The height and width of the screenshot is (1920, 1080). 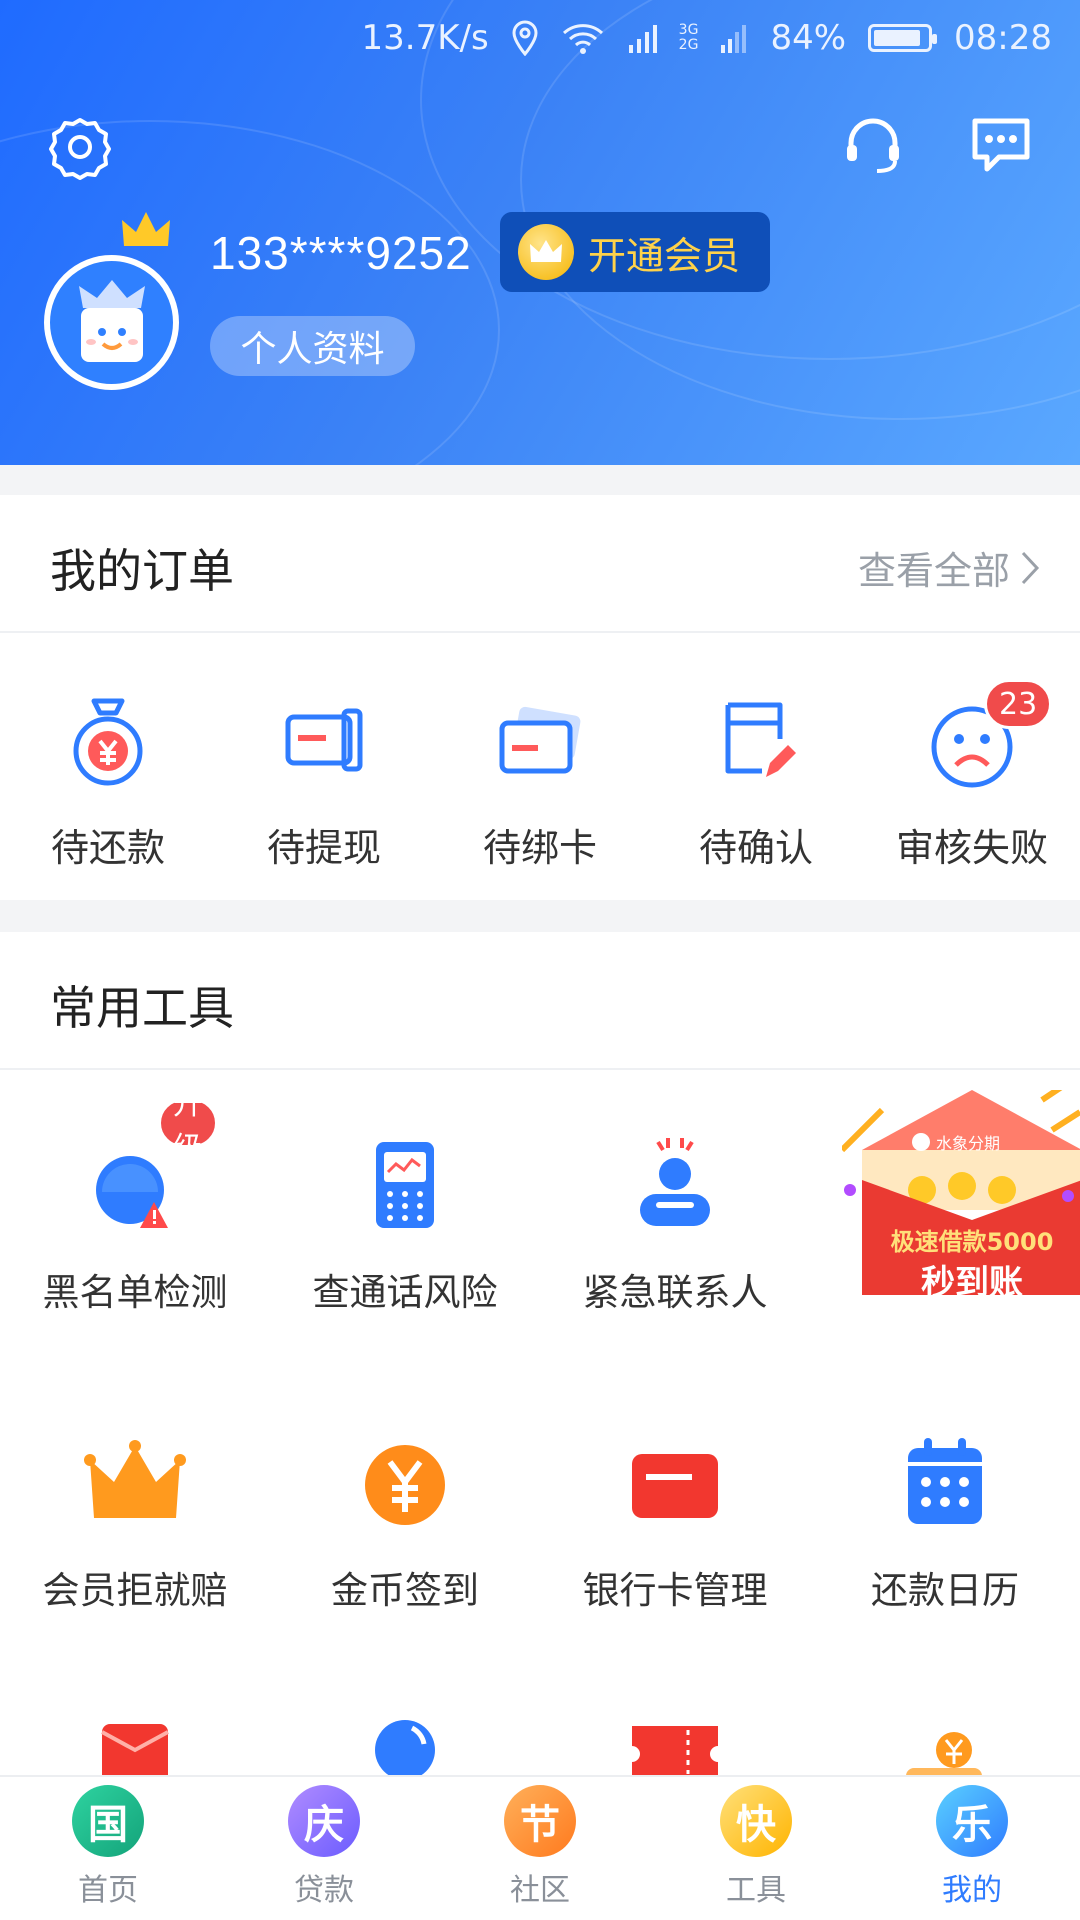 I want to click on order-label: 待提现, so click(x=323, y=848).